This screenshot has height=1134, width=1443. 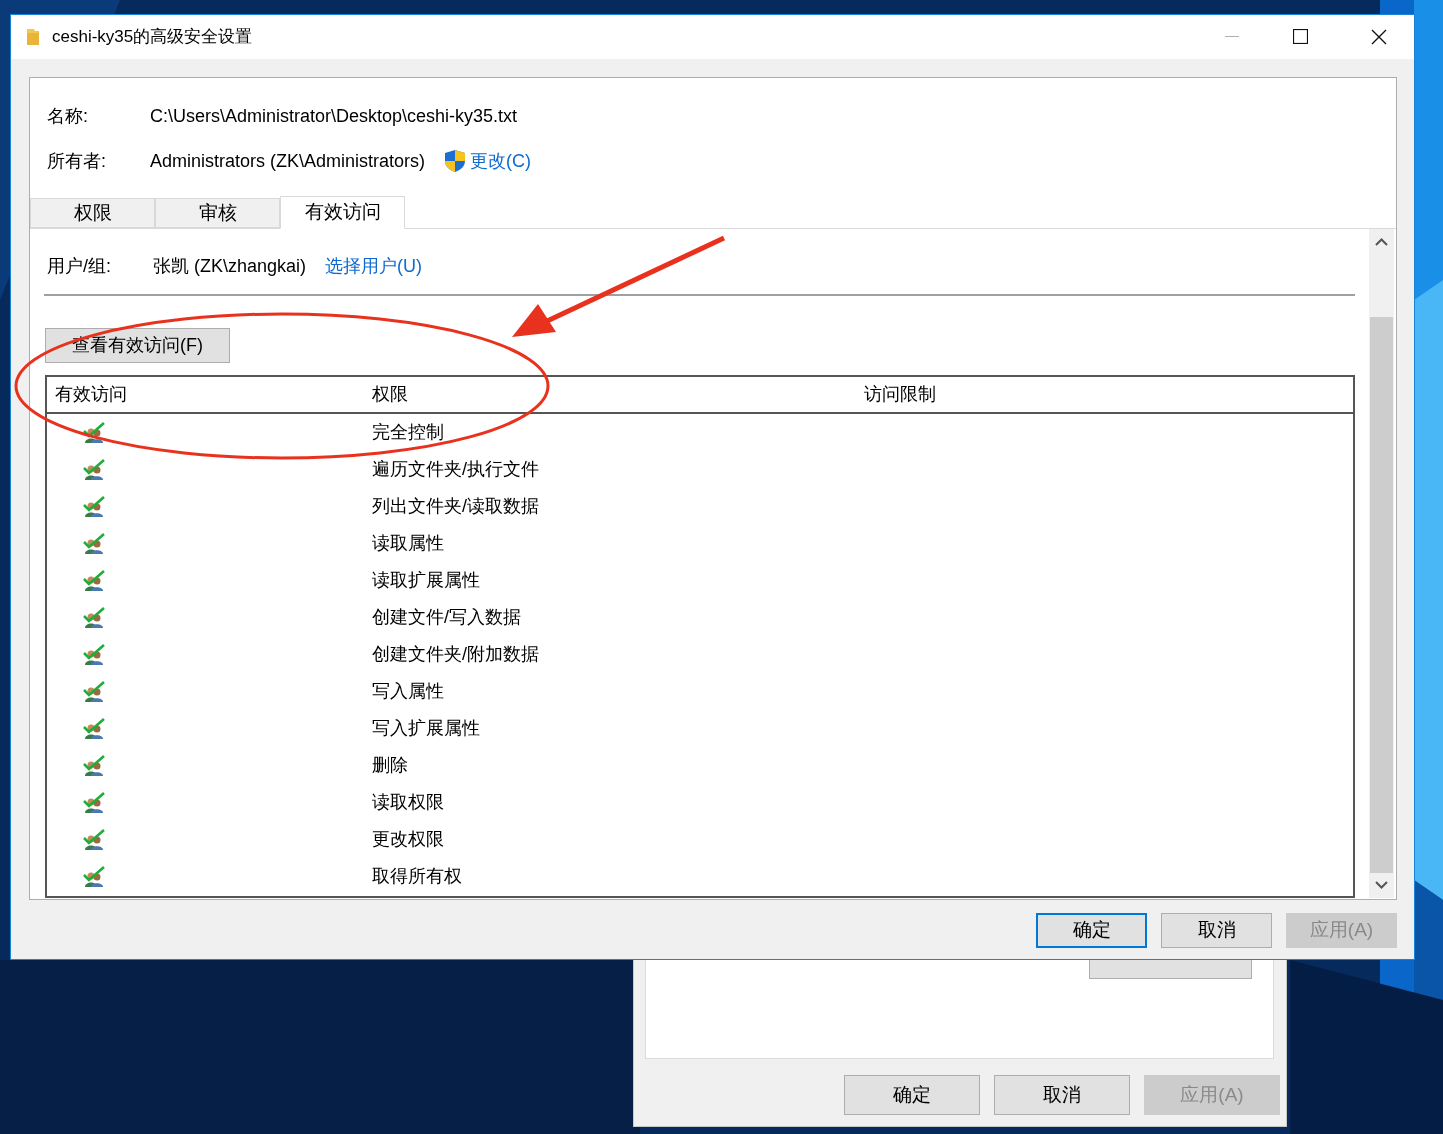 I want to click on permission-cell: 读取属性, so click(x=408, y=543).